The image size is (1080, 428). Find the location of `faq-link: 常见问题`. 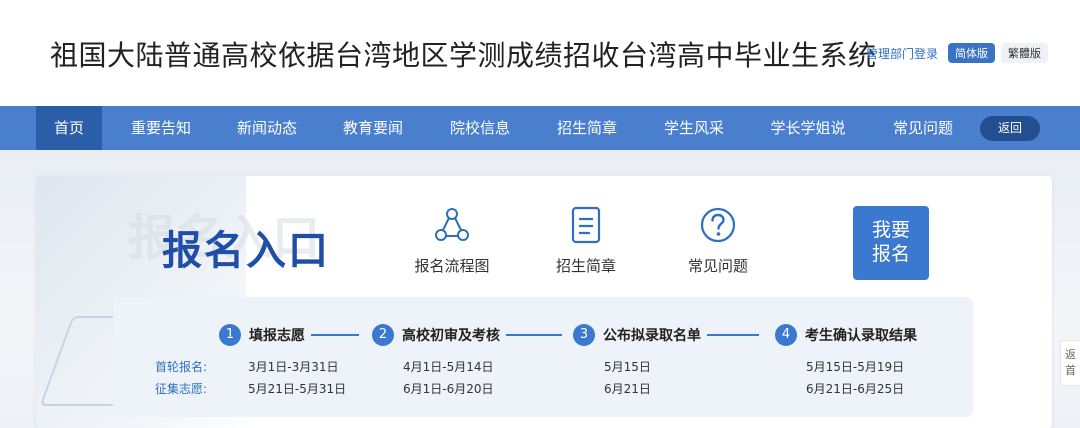

faq-link: 常见问题 is located at coordinates (718, 240).